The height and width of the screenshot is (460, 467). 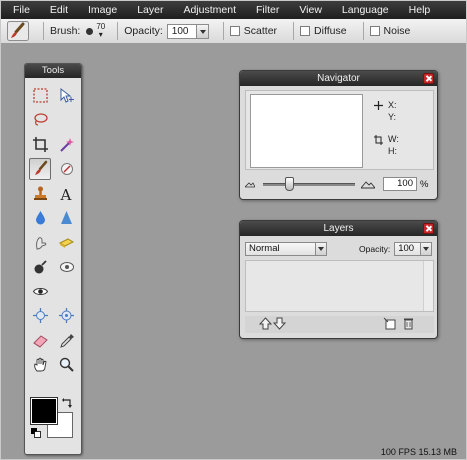 I want to click on menu-image: Image, so click(x=102, y=10).